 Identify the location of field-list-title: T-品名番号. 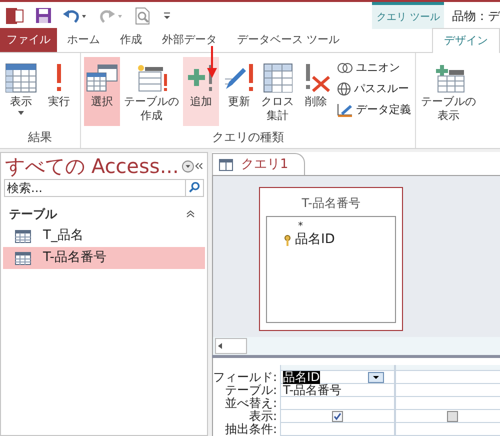
(331, 203).